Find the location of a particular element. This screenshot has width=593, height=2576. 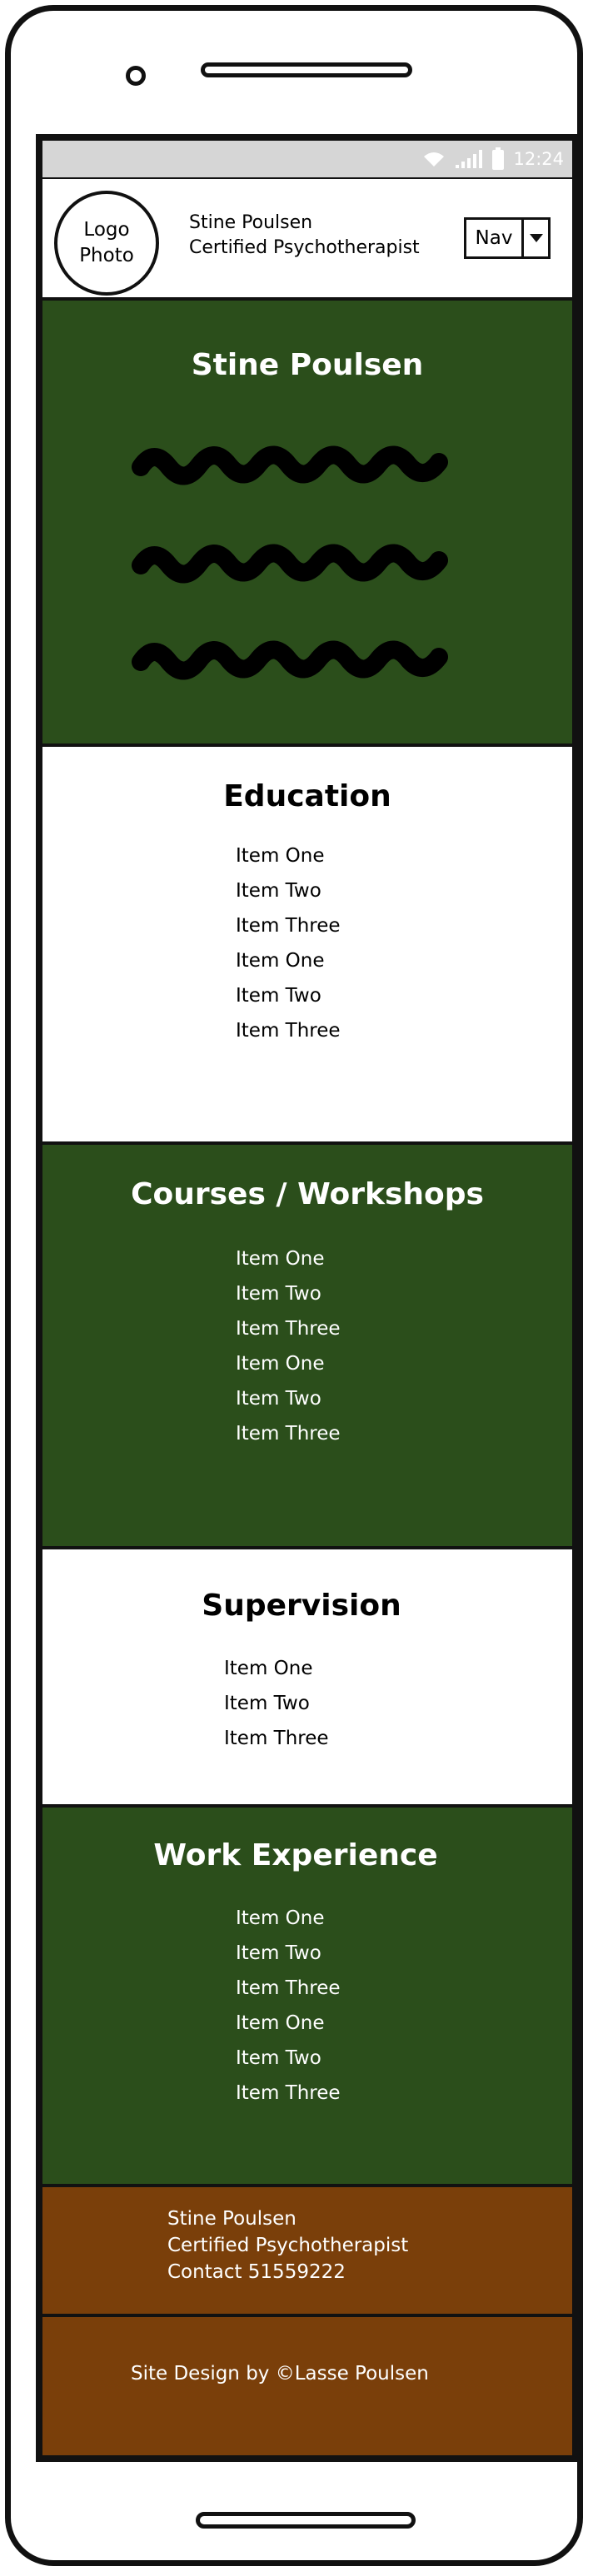

wifi-icon is located at coordinates (434, 159).